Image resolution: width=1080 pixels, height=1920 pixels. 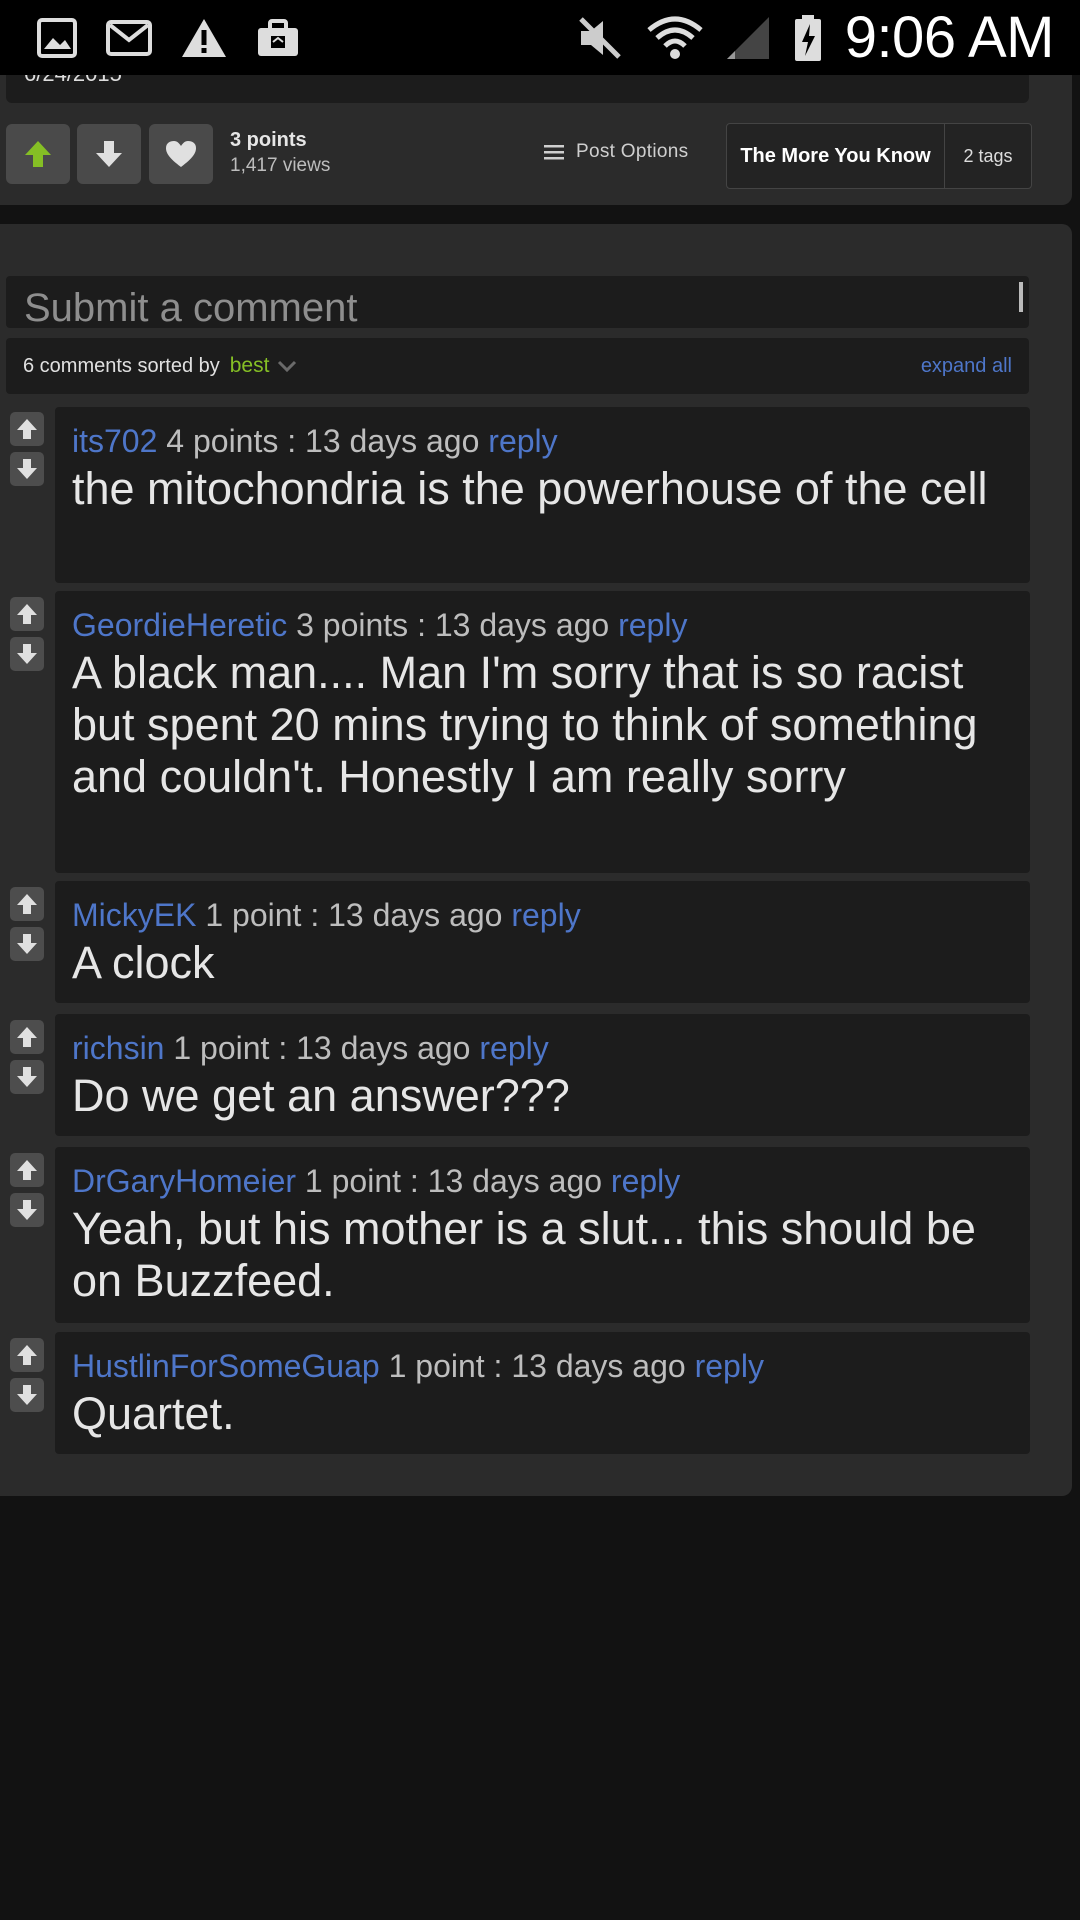 I want to click on comment-text: A clock, so click(x=143, y=962).